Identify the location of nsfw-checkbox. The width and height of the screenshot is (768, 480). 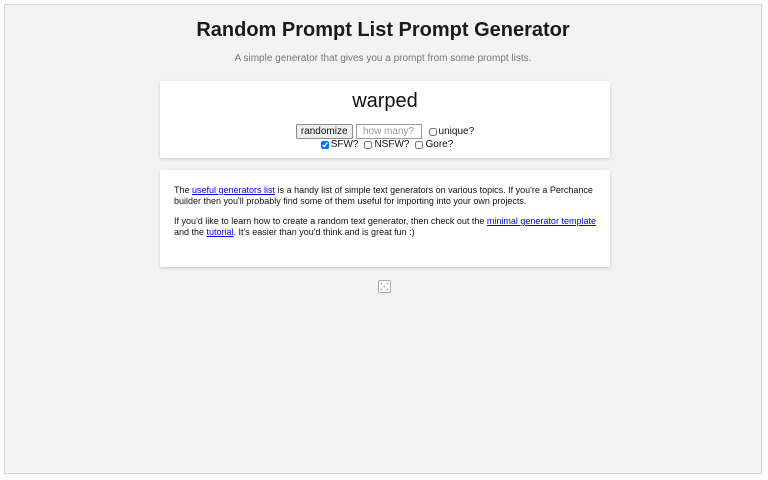
(368, 144).